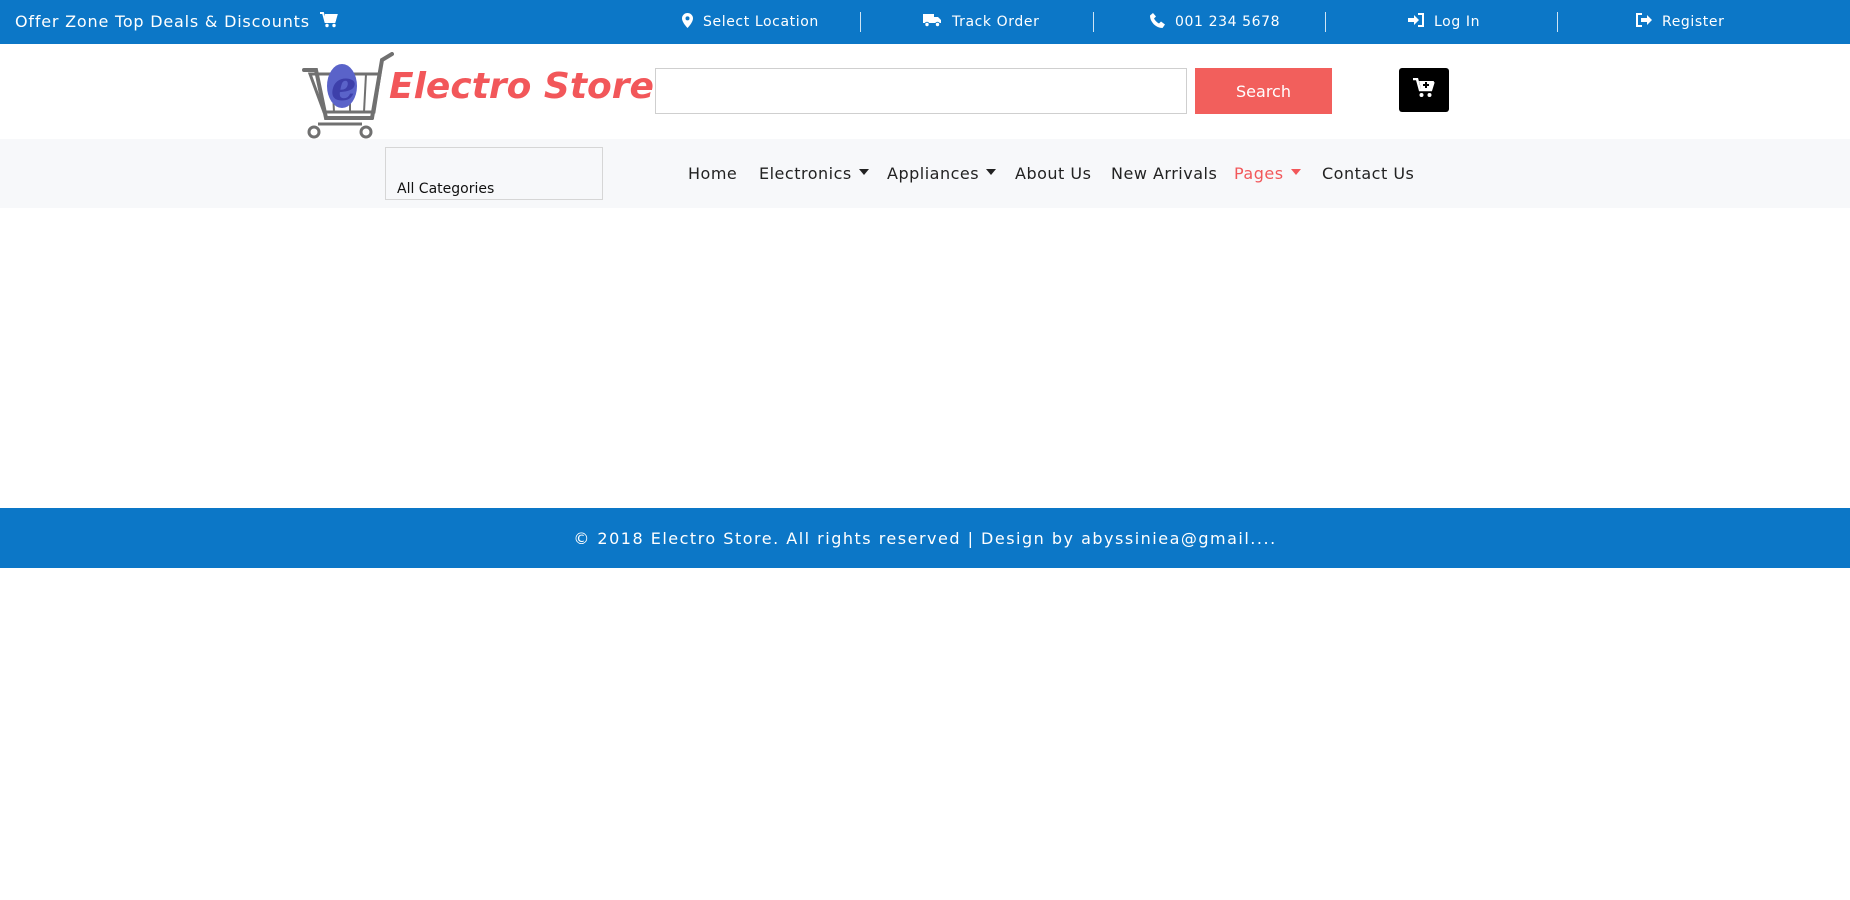 The image size is (1850, 900). Describe the element at coordinates (1416, 22) in the screenshot. I see `sign-in-icon` at that location.